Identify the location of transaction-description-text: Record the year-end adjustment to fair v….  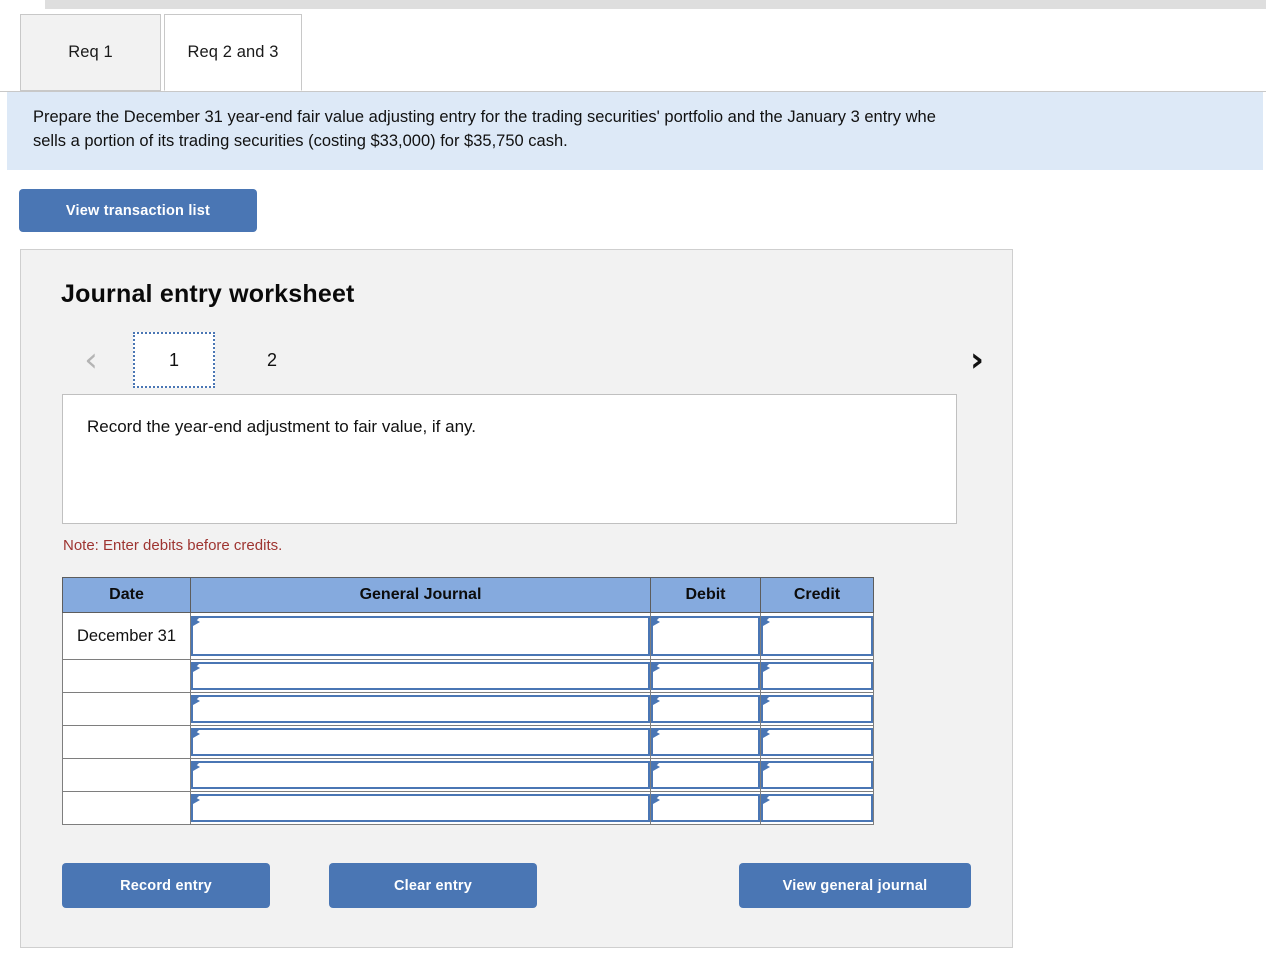
(281, 426).